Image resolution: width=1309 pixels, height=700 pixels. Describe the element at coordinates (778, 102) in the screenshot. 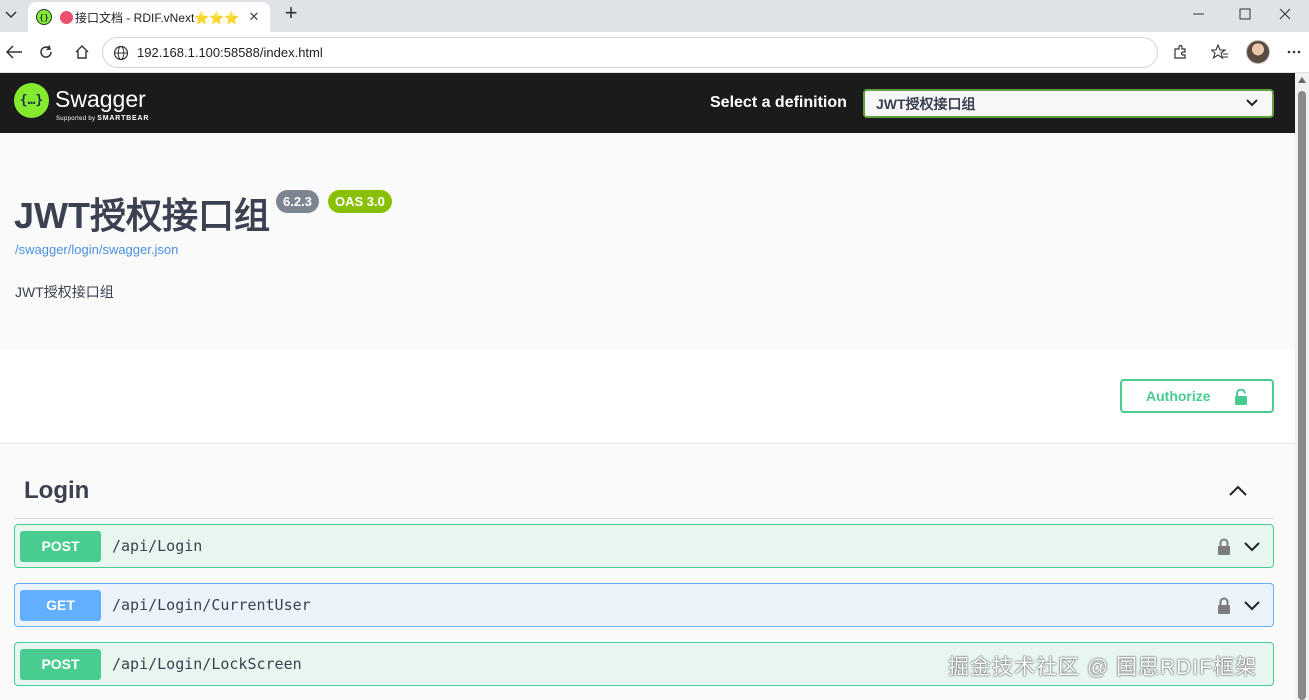

I see `select-definition-label: Select a definition` at that location.